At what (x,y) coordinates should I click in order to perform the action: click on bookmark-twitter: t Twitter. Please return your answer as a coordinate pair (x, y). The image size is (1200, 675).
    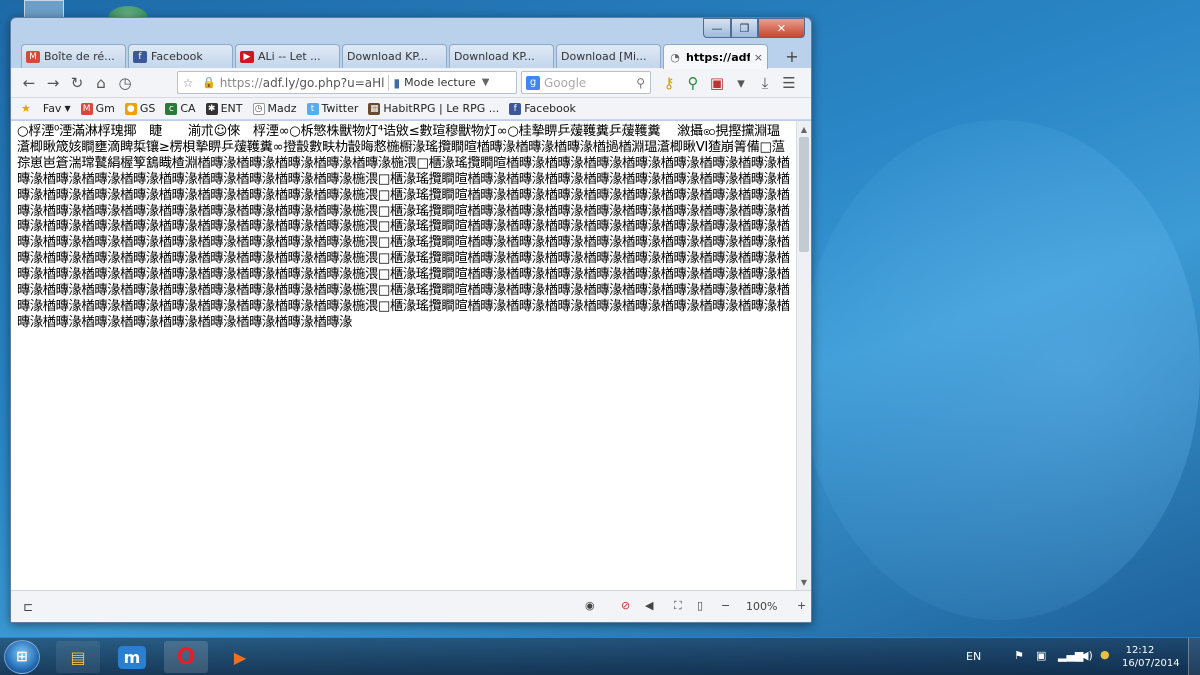
    Looking at the image, I should click on (332, 108).